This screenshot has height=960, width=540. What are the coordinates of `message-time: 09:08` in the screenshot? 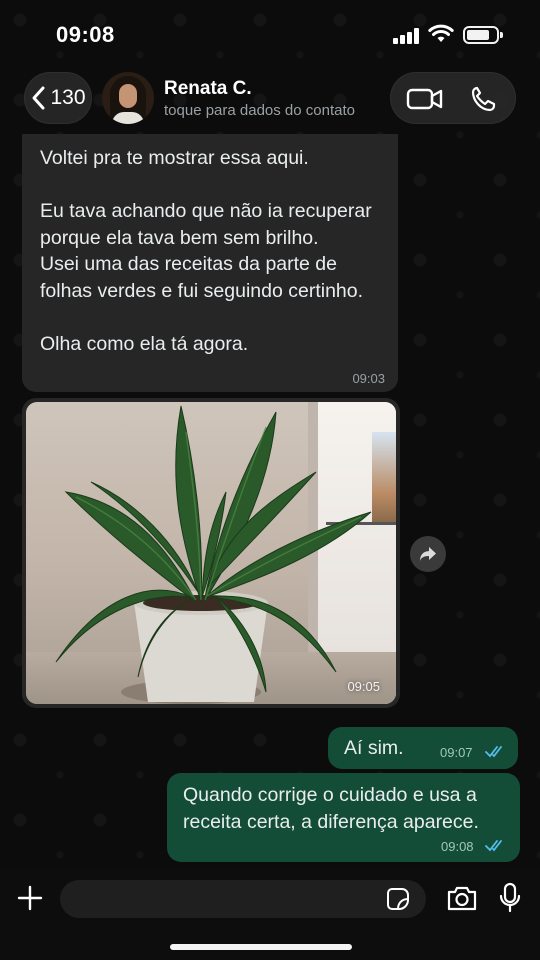 It's located at (457, 846).